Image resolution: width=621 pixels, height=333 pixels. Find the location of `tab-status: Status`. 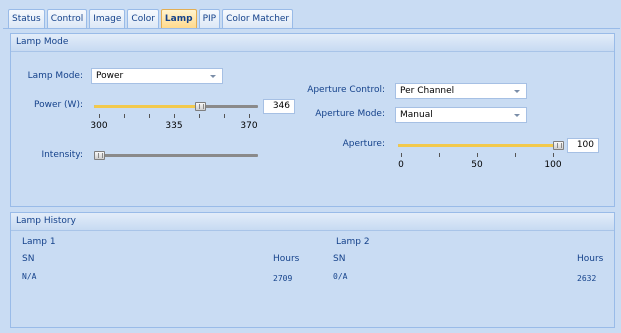

tab-status: Status is located at coordinates (26, 19).